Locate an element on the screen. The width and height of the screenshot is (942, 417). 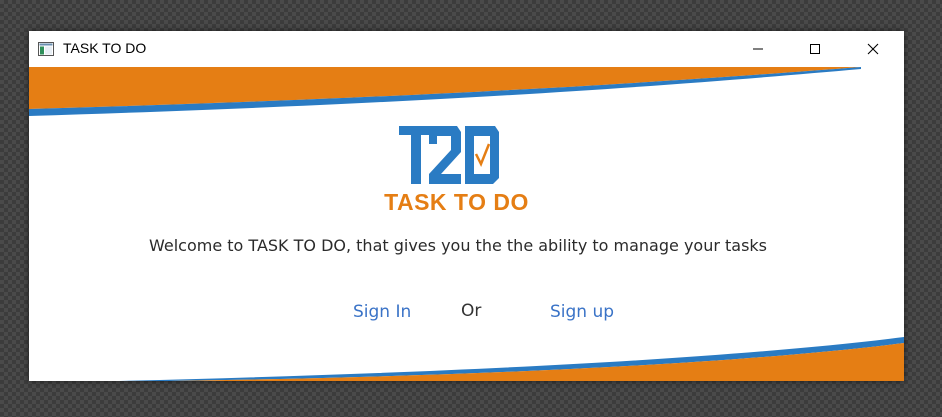
brand-name: TASK TO DO is located at coordinates (456, 202).